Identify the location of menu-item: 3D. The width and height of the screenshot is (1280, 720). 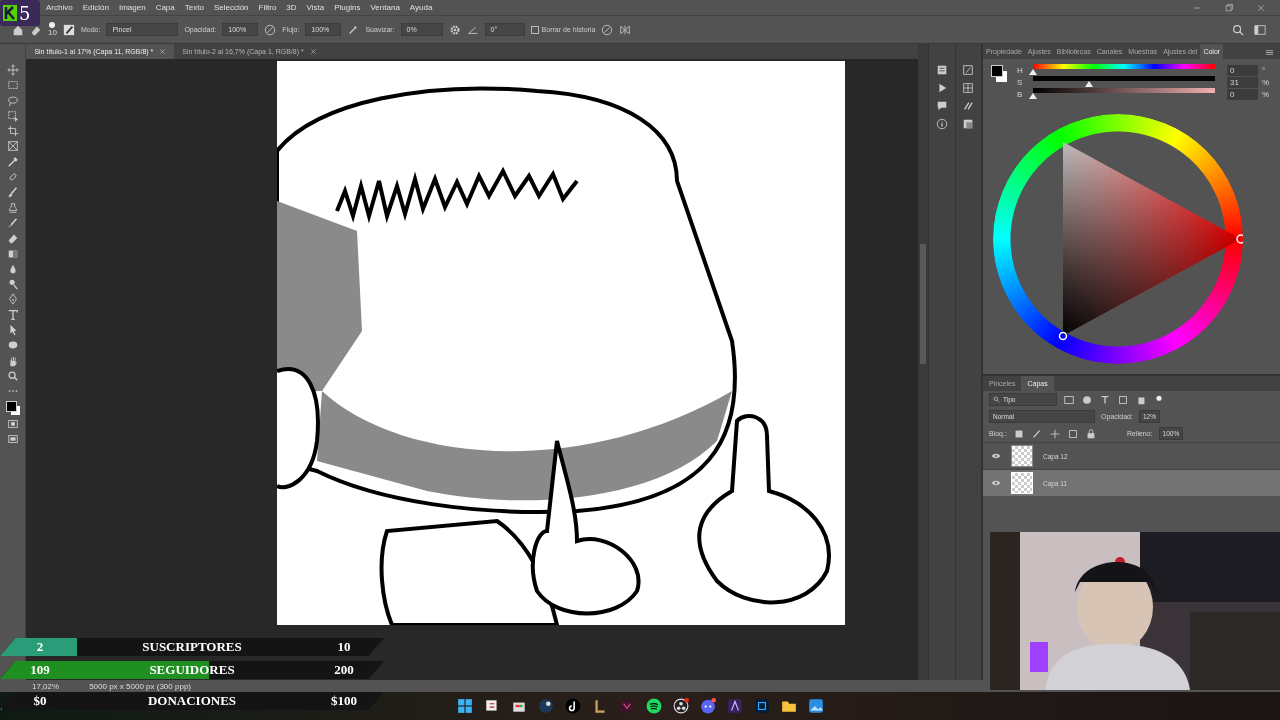
(291, 7).